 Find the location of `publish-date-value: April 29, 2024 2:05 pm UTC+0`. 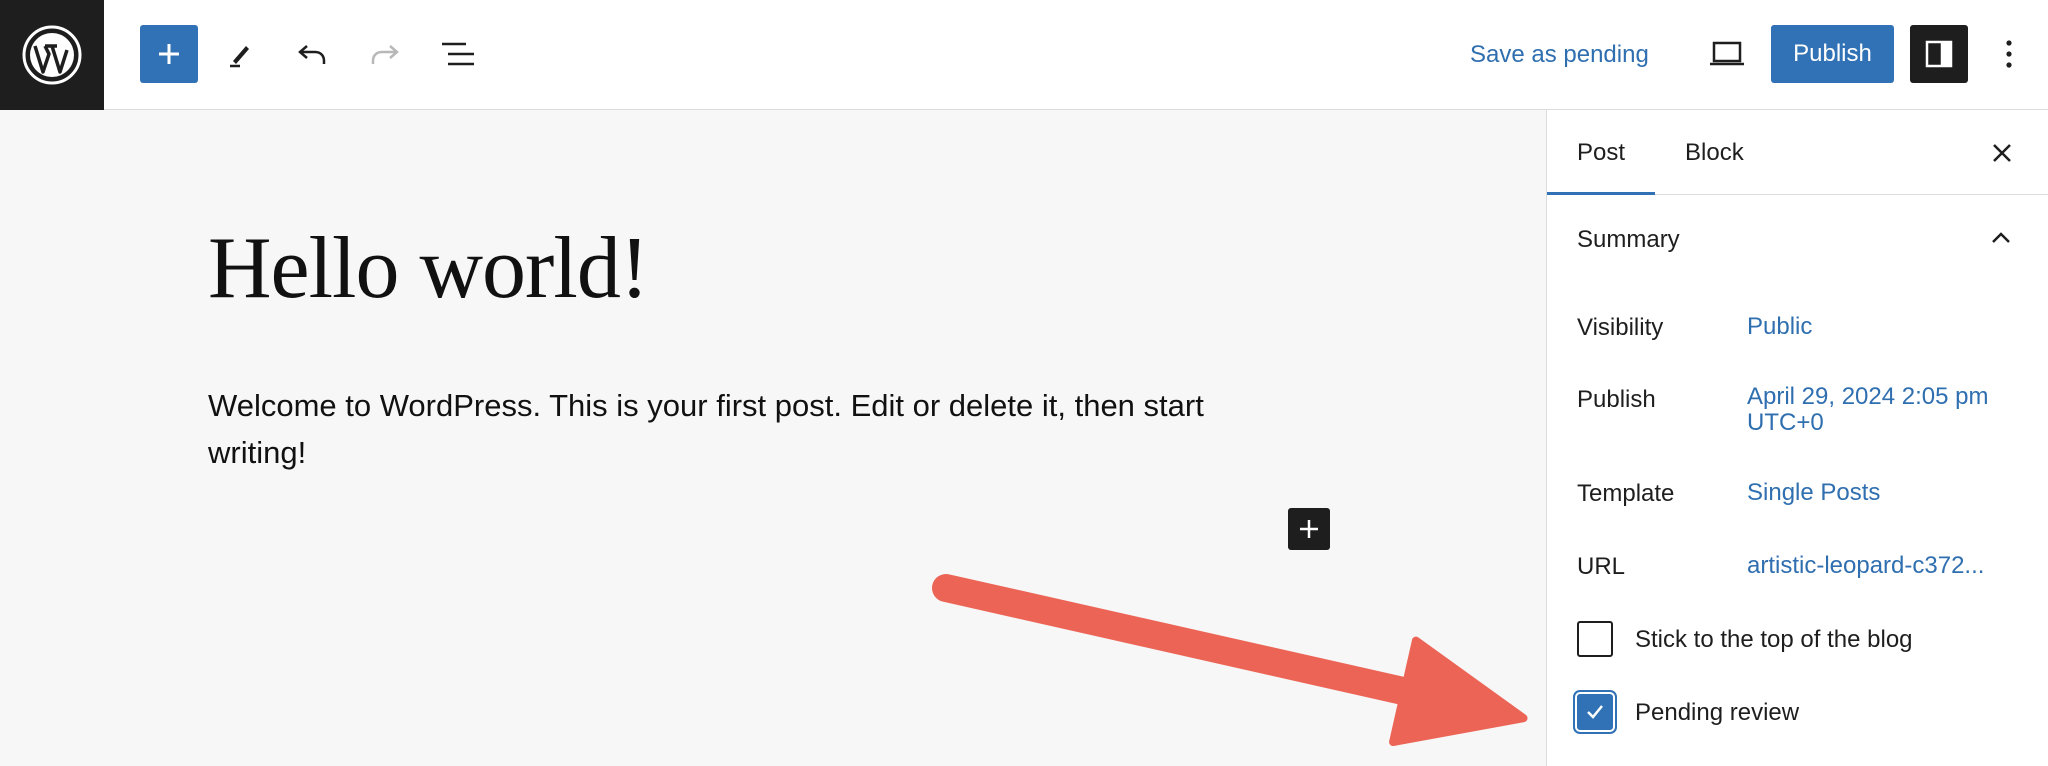

publish-date-value: April 29, 2024 2:05 pm UTC+0 is located at coordinates (1868, 410).